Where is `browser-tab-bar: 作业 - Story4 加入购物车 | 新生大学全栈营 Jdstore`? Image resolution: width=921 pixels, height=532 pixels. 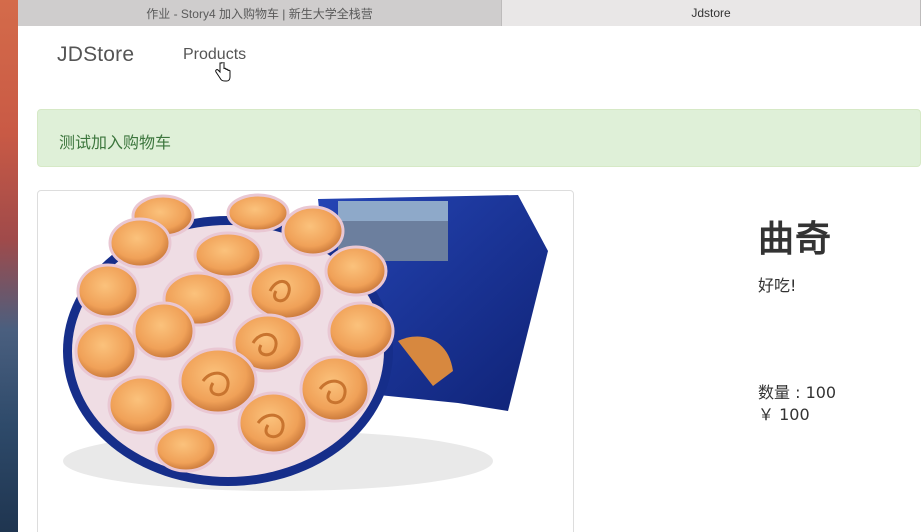
browser-tab-bar: 作业 - Story4 加入购物车 | 新生大学全栈营 Jdstore is located at coordinates (469, 13).